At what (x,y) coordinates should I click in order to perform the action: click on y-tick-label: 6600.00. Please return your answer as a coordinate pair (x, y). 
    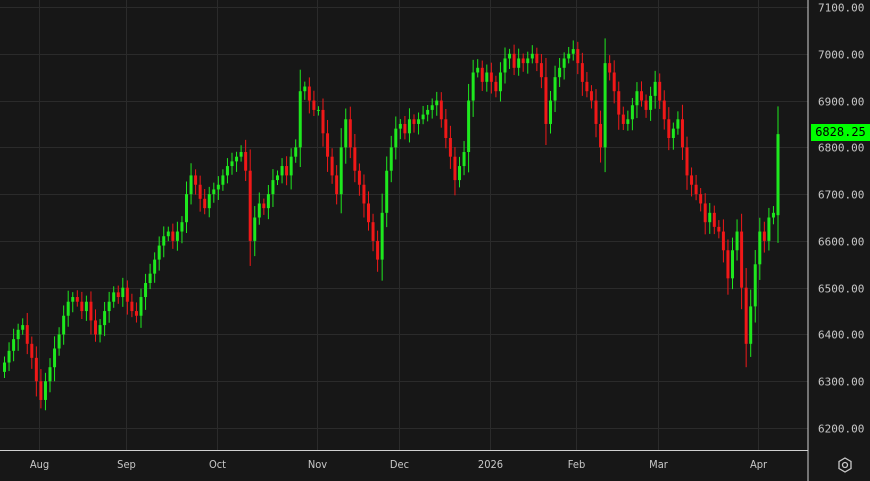
    Looking at the image, I should click on (841, 242).